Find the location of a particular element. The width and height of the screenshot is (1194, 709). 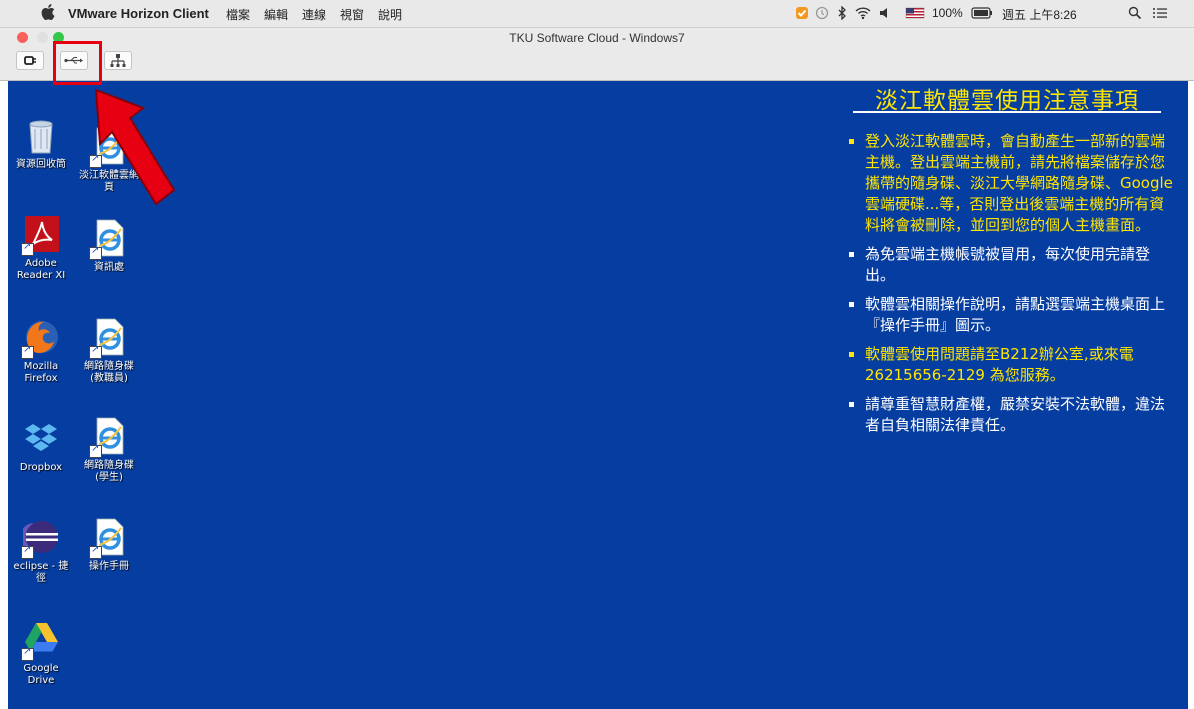

desktop-icon-net-drive-student: 網路隨身碟(學生) is located at coordinates (109, 450).